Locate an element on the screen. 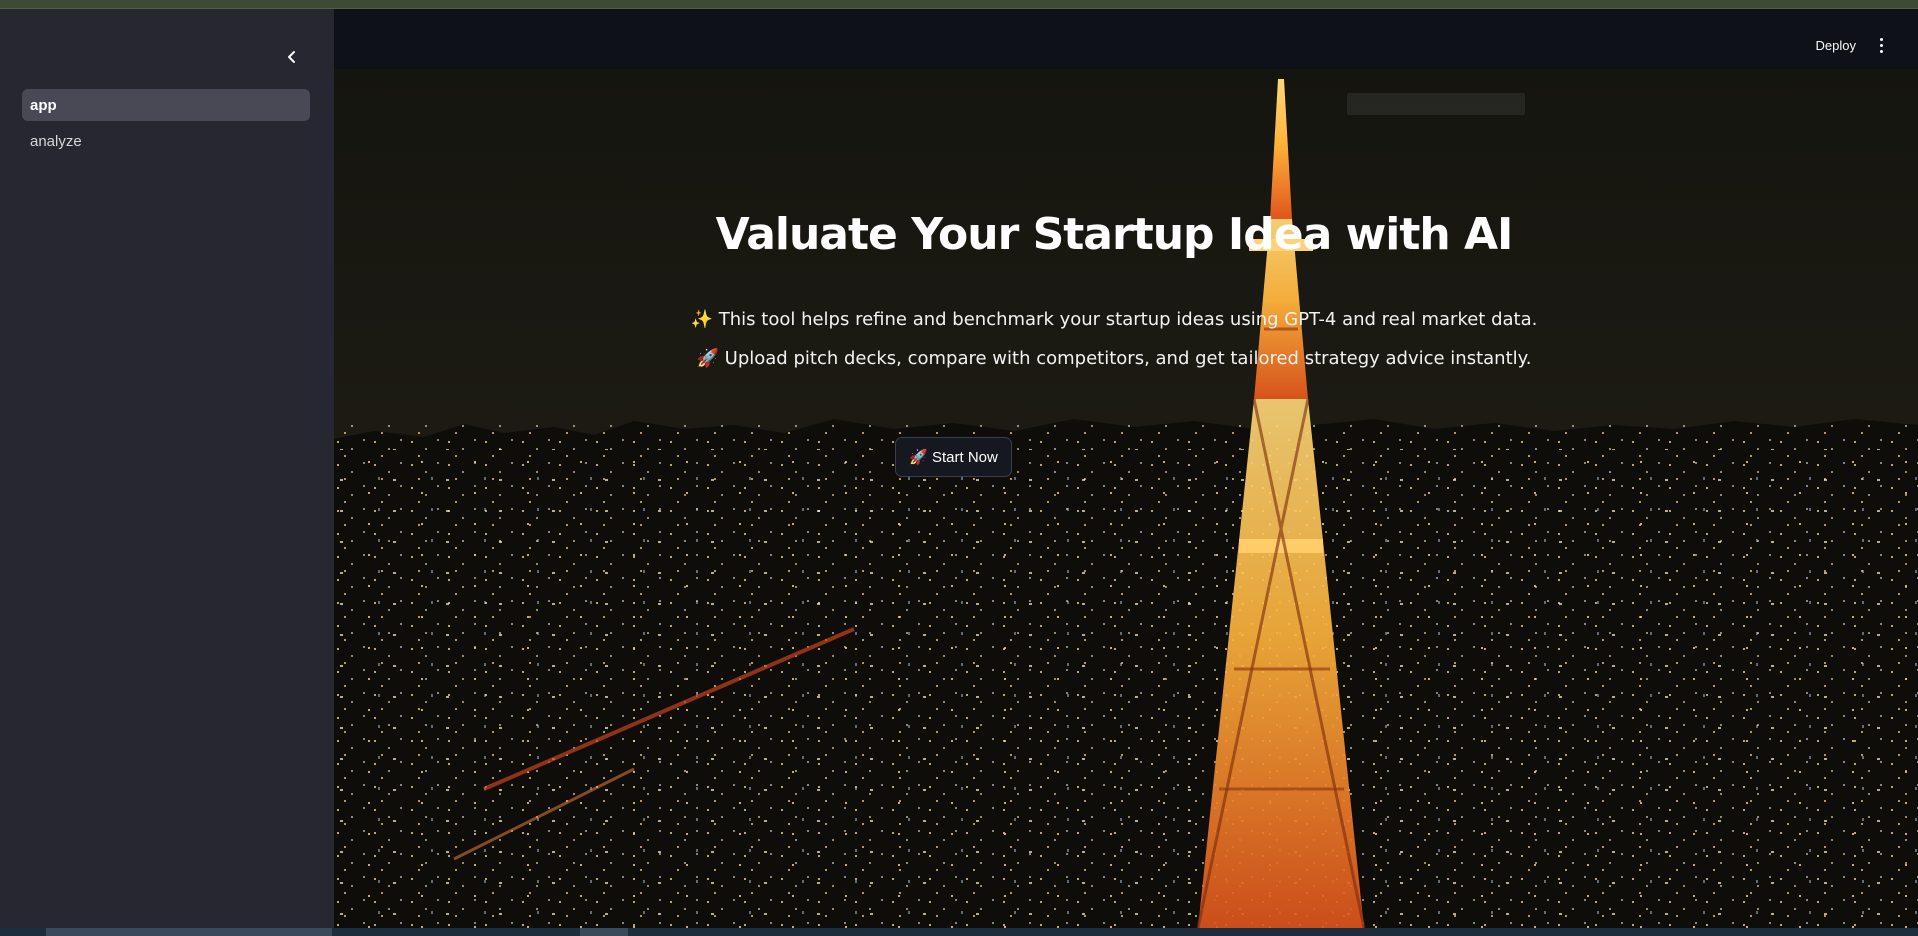  hero-title: Valuate Your Startup Idea with AI is located at coordinates (1114, 234).